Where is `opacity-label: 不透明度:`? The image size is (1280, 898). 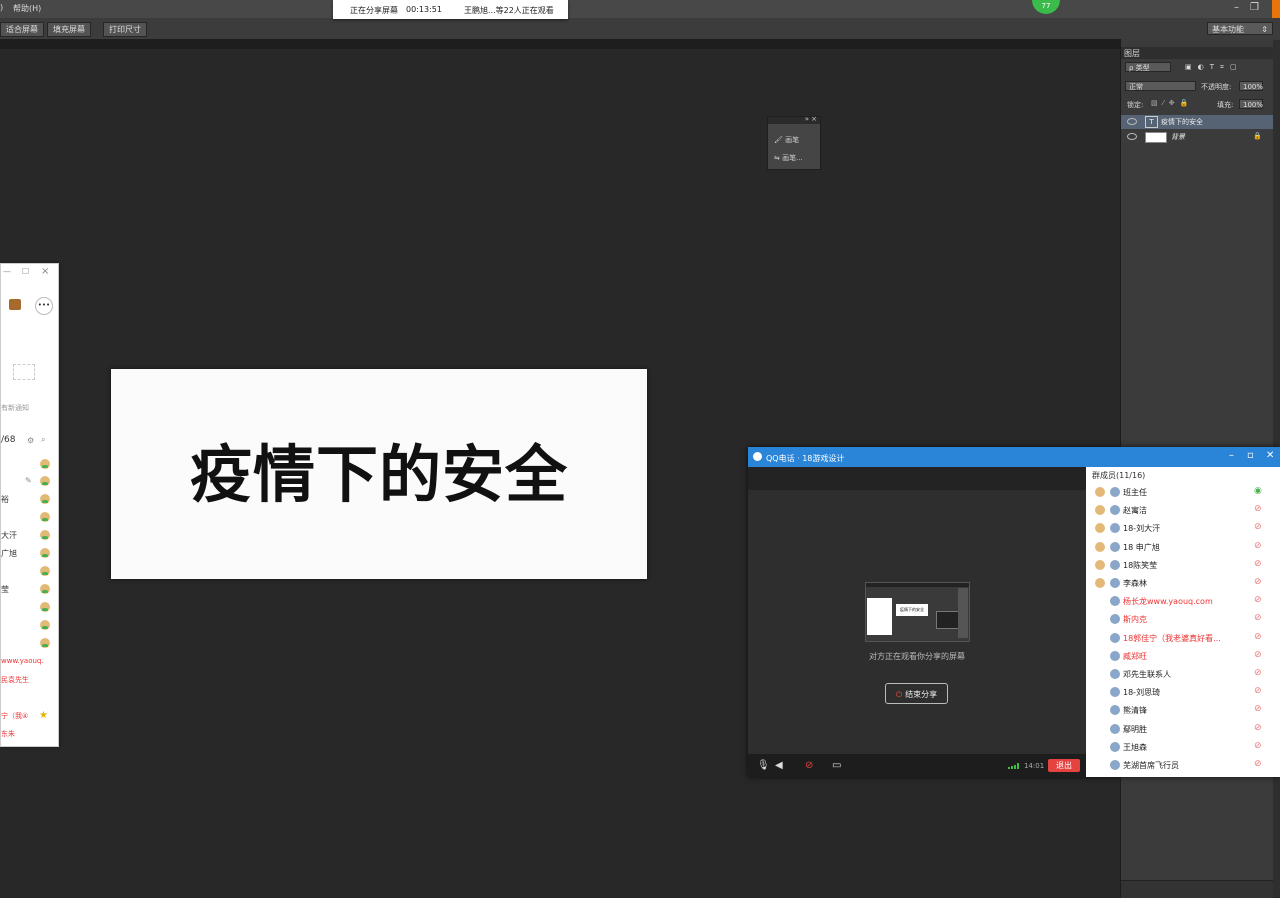 opacity-label: 不透明度: is located at coordinates (1216, 87).